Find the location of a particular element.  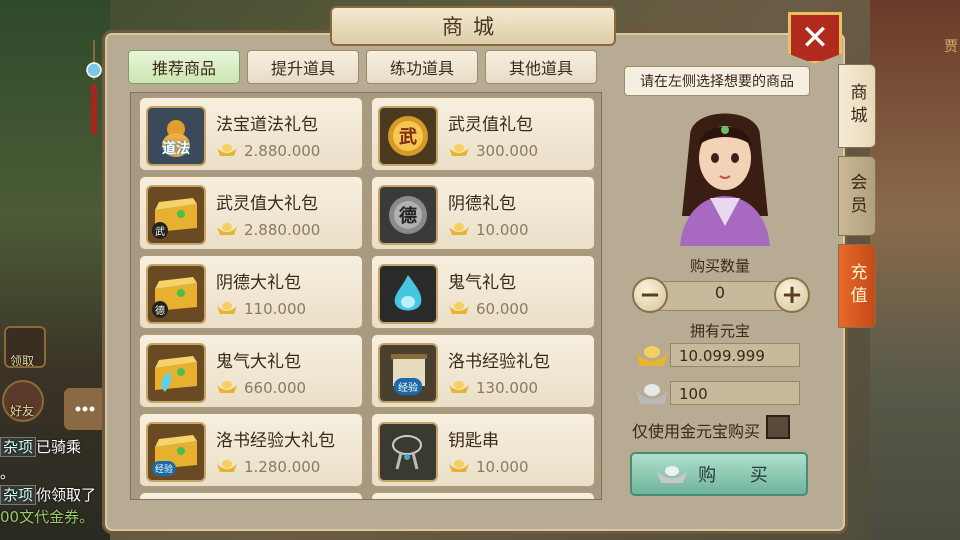

side-tab-shop: 商城 is located at coordinates (857, 106).